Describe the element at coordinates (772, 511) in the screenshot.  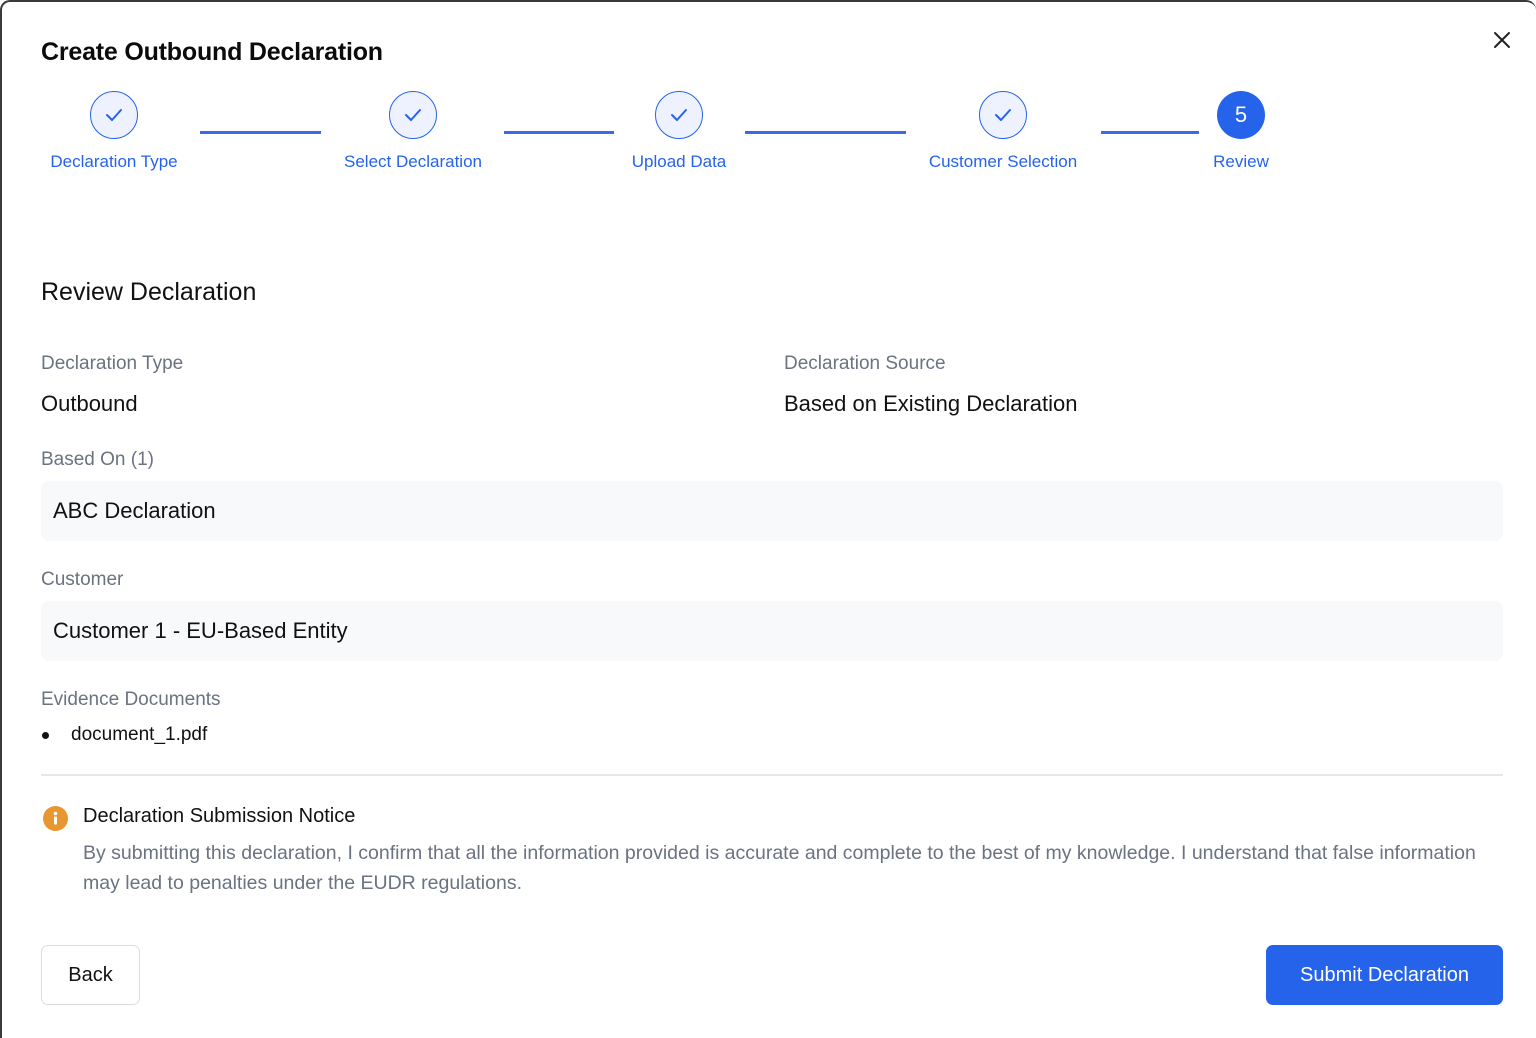
I see `based-on-value: ABC Declaration` at that location.